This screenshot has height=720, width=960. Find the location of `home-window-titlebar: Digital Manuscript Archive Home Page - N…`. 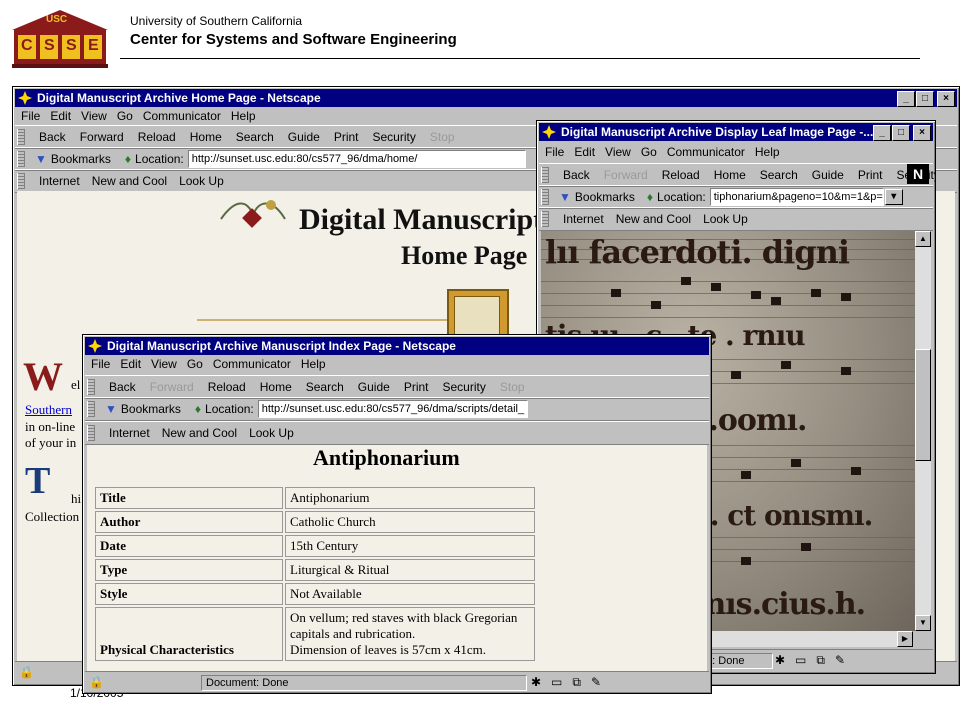

home-window-titlebar: Digital Manuscript Archive Home Page - N… is located at coordinates (486, 98).